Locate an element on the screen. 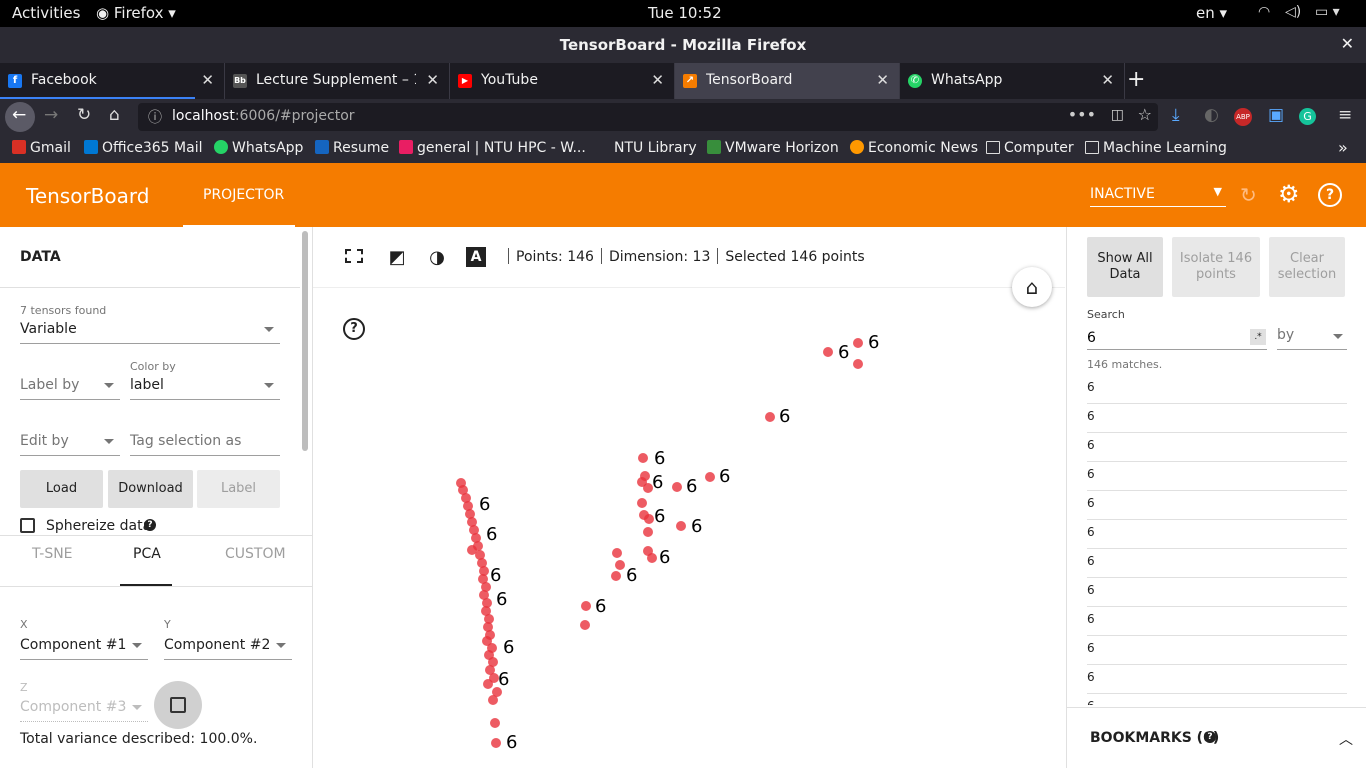  bookmark-resume: Resume is located at coordinates (352, 148).